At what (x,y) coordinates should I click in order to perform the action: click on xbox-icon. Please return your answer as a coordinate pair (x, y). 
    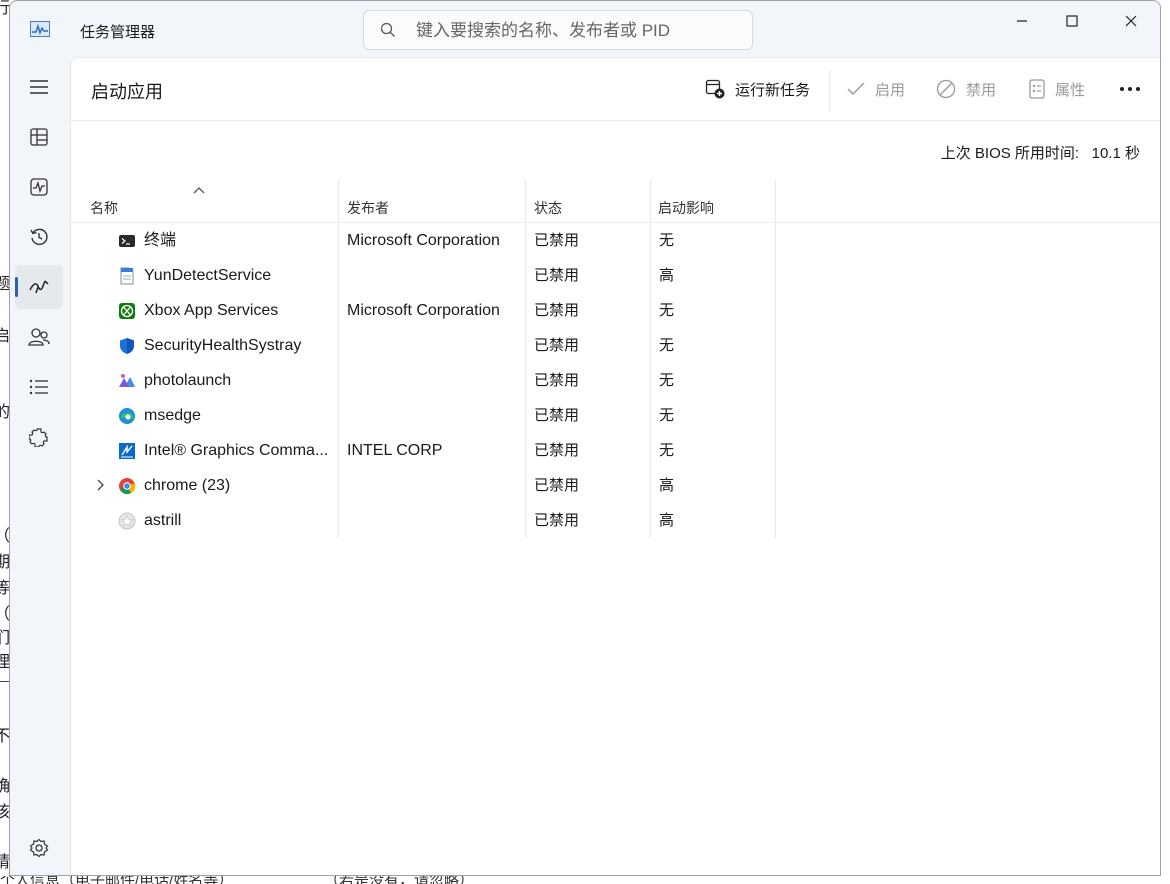
    Looking at the image, I should click on (127, 311).